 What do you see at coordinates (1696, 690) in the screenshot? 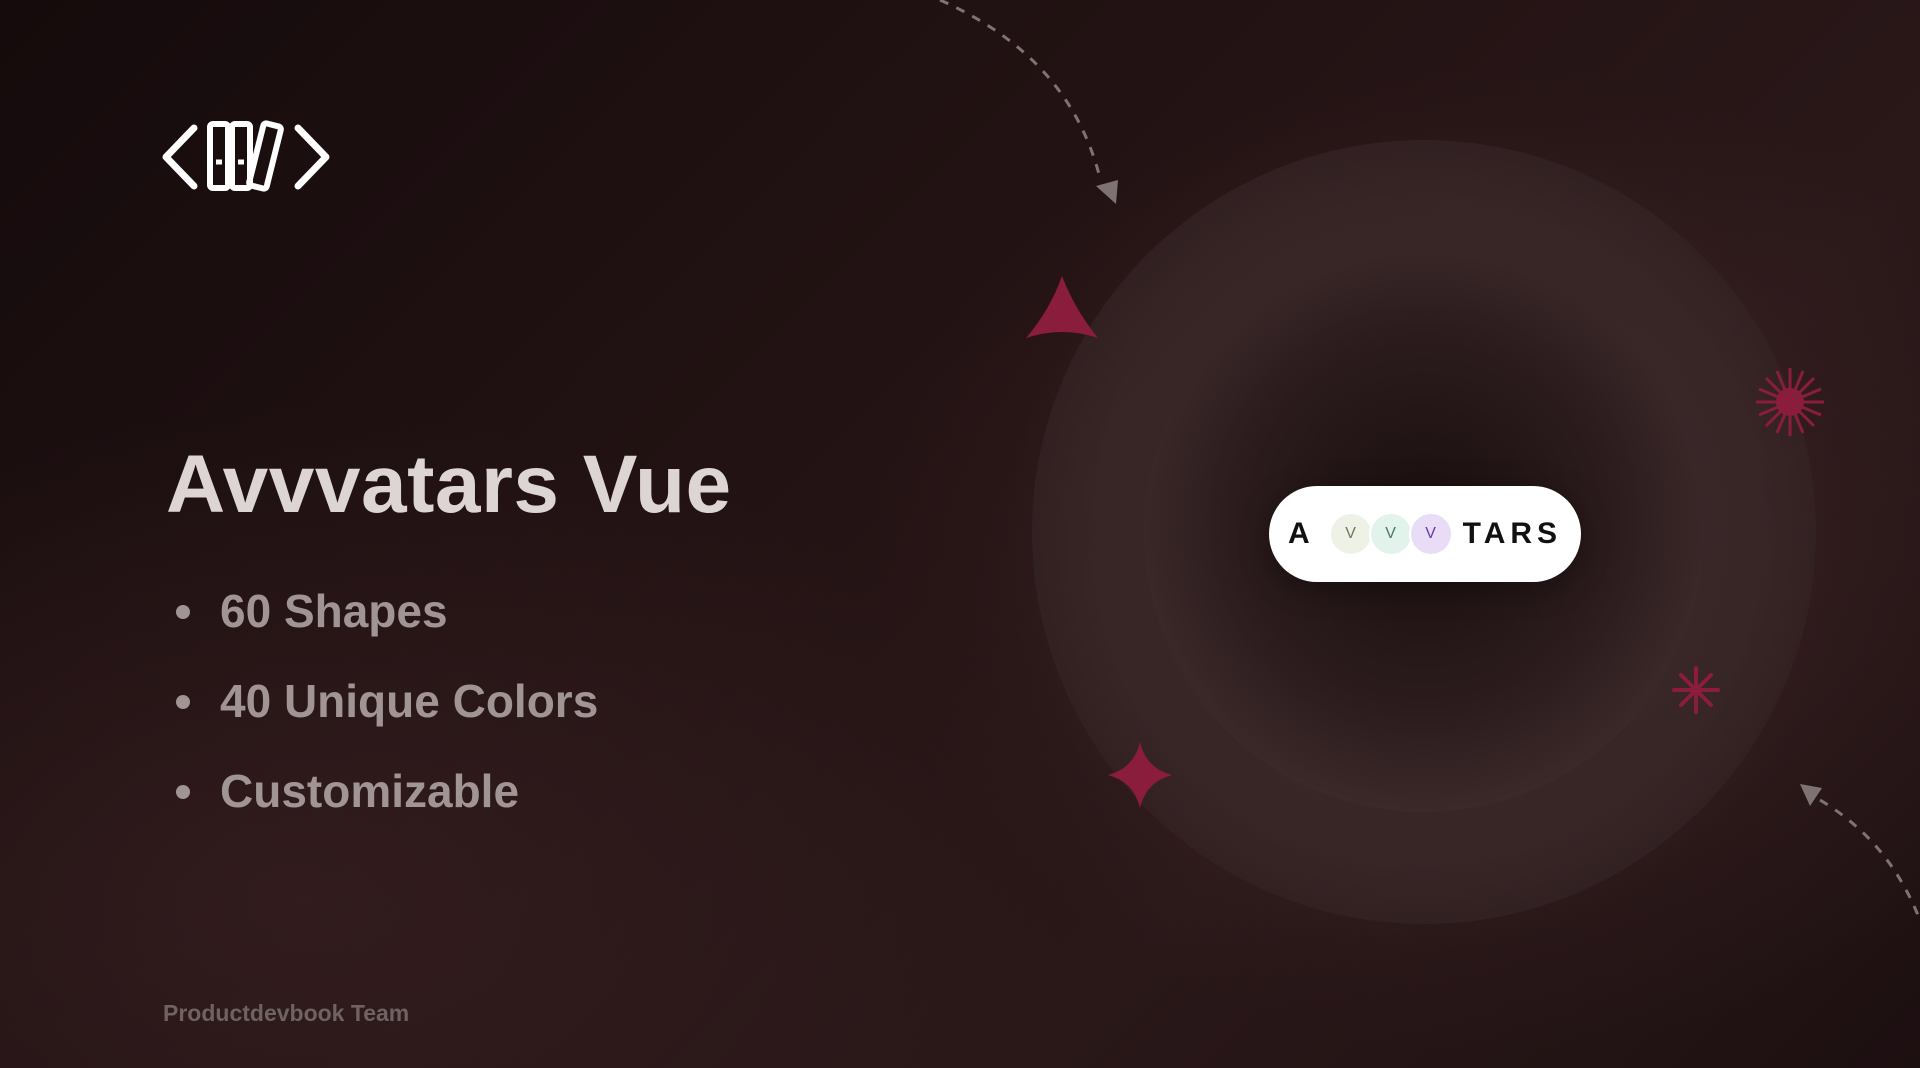
I see `asterisk-icon` at bounding box center [1696, 690].